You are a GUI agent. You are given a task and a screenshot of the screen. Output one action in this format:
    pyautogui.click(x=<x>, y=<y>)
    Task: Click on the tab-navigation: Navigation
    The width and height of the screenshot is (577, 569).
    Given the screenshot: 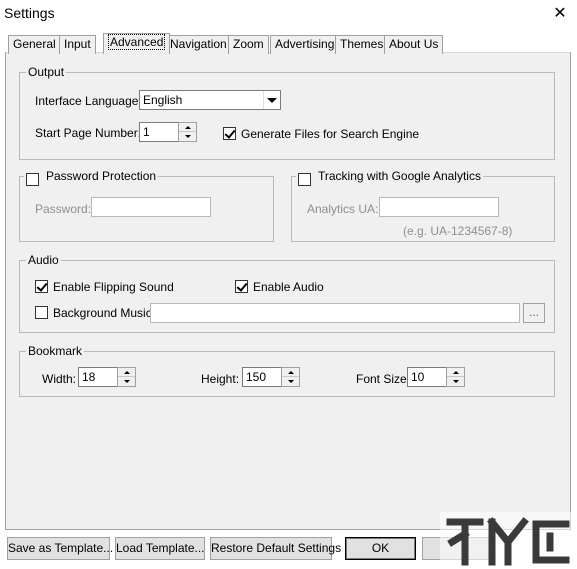 What is the action you would take?
    pyautogui.click(x=198, y=44)
    